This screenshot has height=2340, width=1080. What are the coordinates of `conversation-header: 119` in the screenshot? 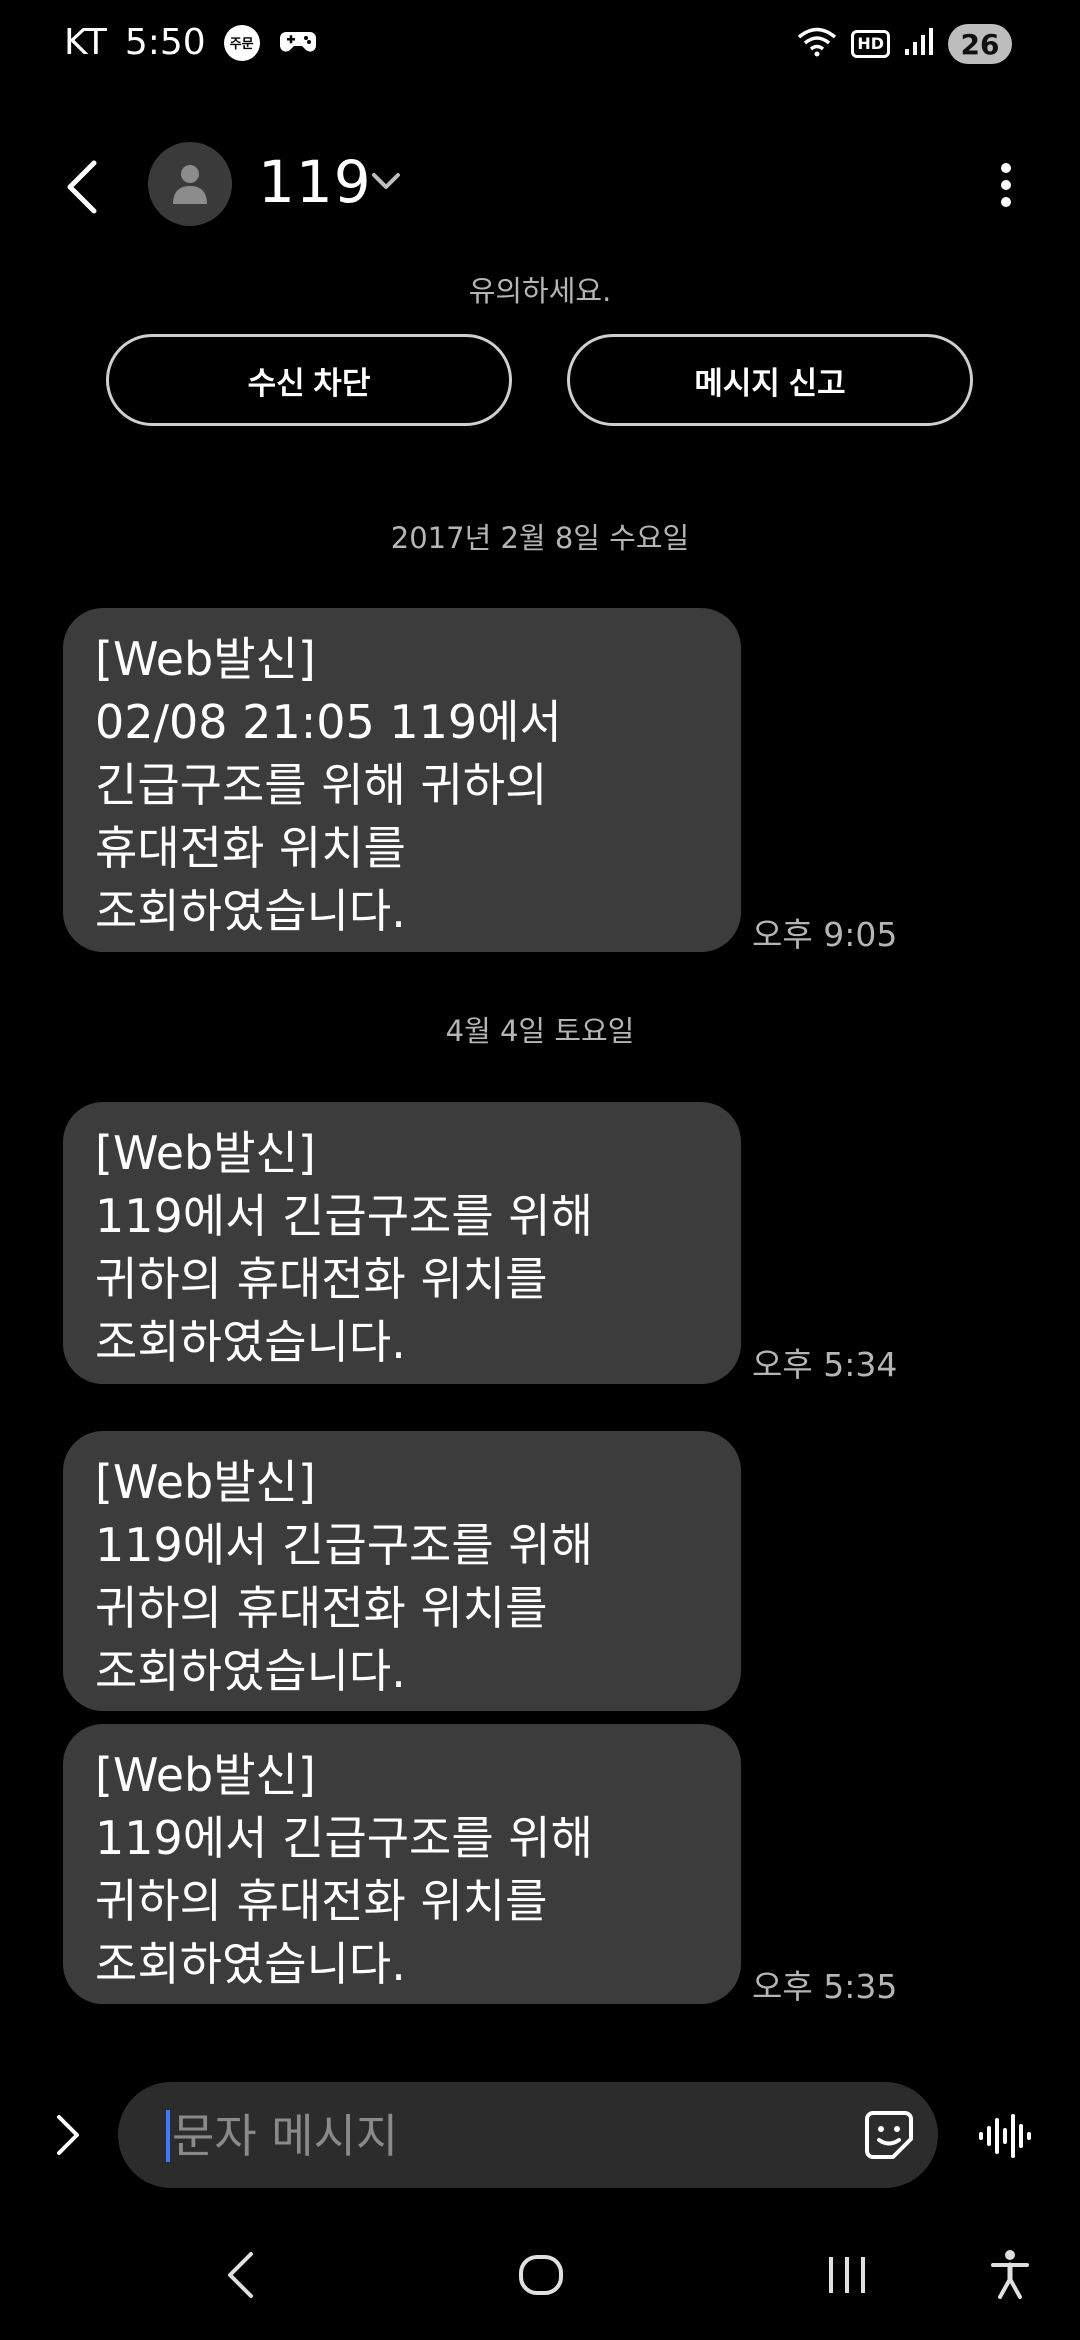 It's located at (540, 185).